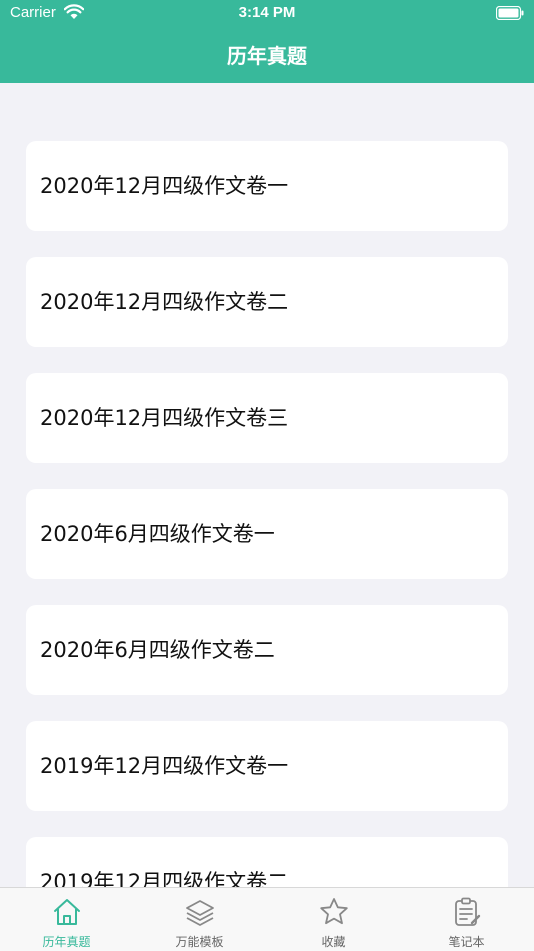 The height and width of the screenshot is (951, 534). I want to click on star-icon, so click(333, 911).